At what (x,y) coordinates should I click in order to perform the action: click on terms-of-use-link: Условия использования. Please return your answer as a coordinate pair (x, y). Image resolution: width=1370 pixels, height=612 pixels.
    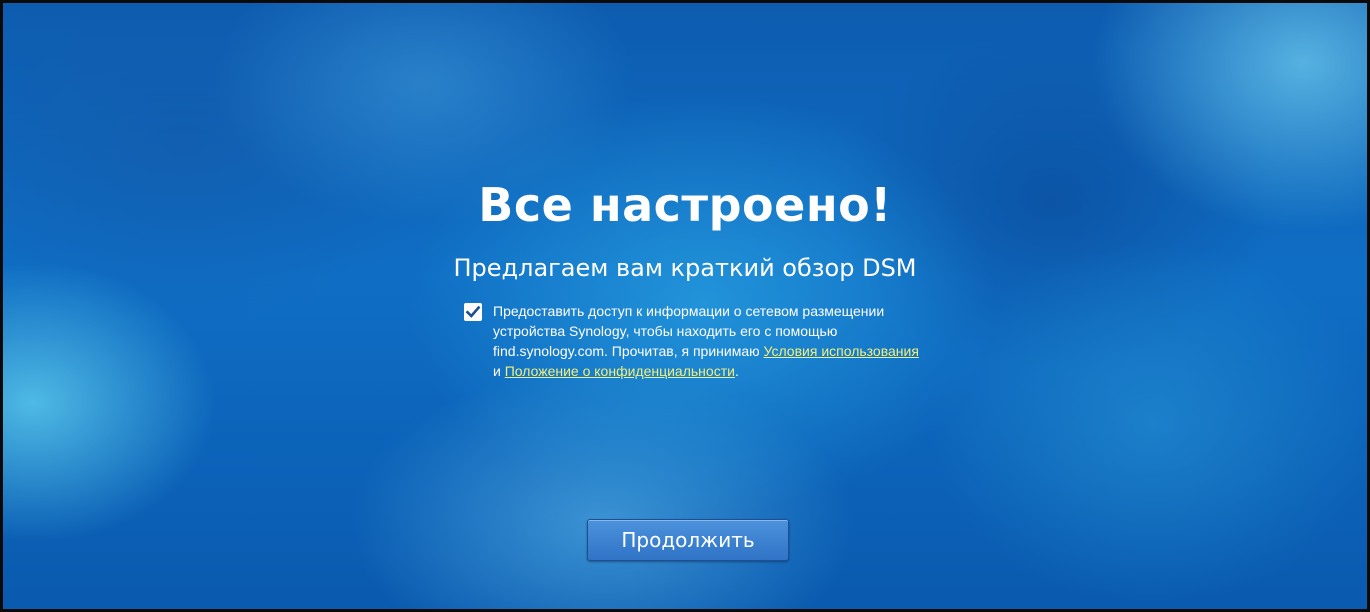
    Looking at the image, I should click on (841, 351).